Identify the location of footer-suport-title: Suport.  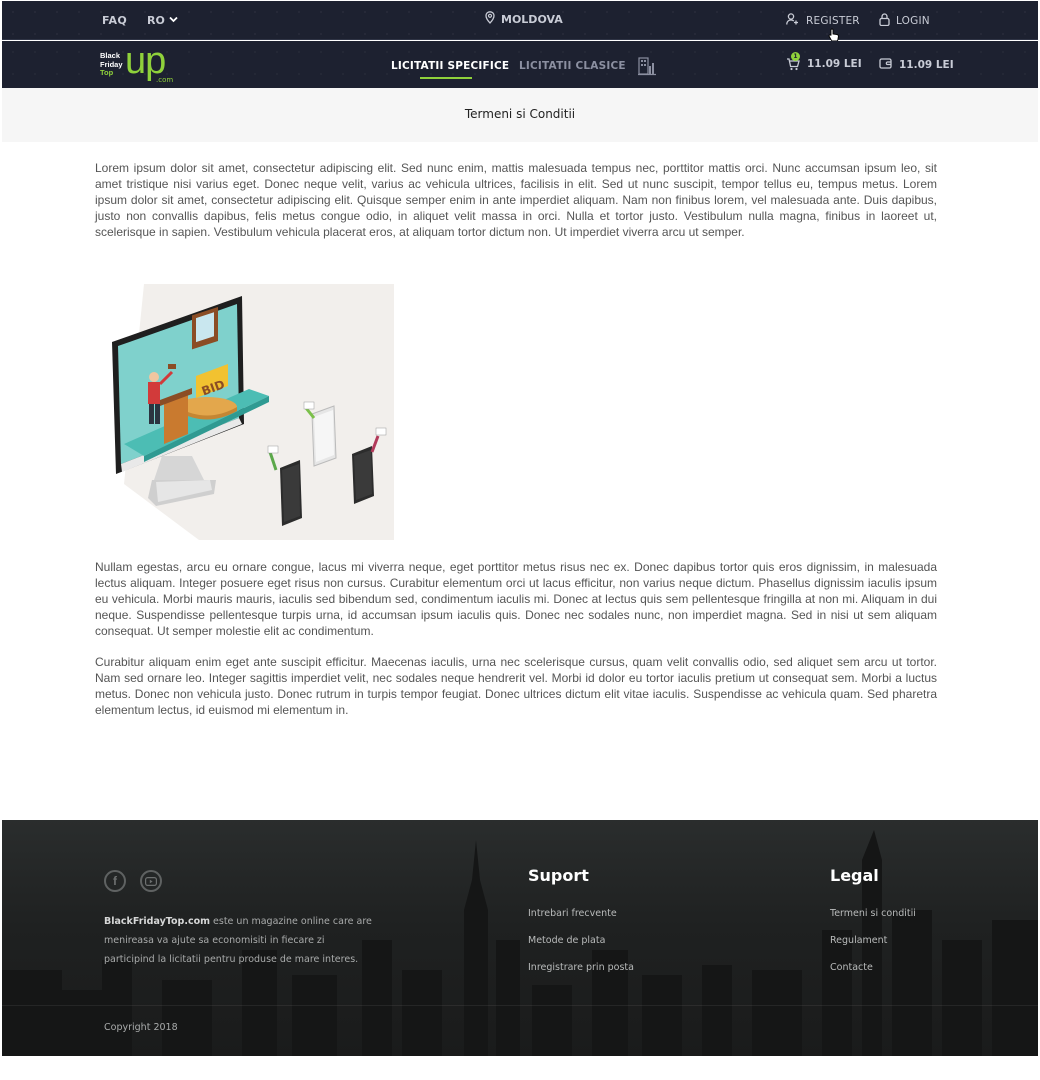
(558, 875).